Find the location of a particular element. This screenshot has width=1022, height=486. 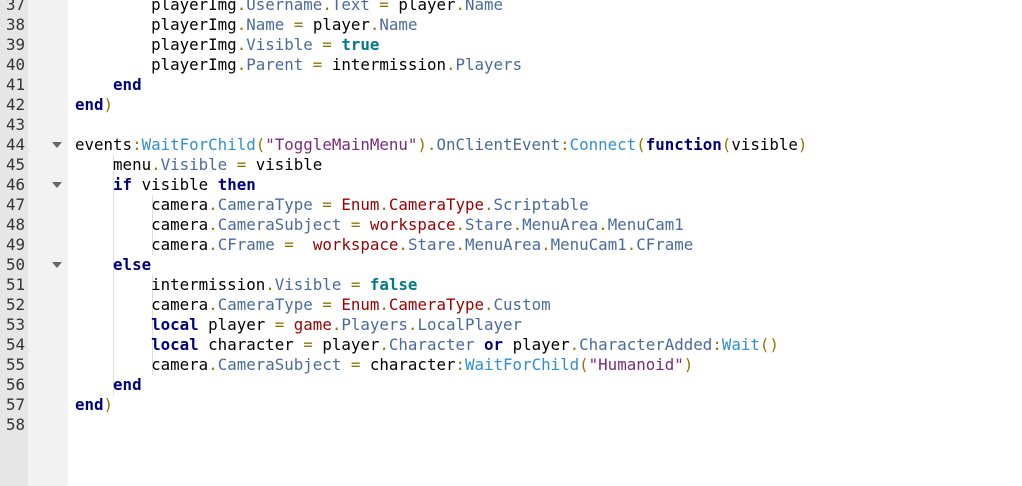

code-line: 58 is located at coordinates (511, 425).